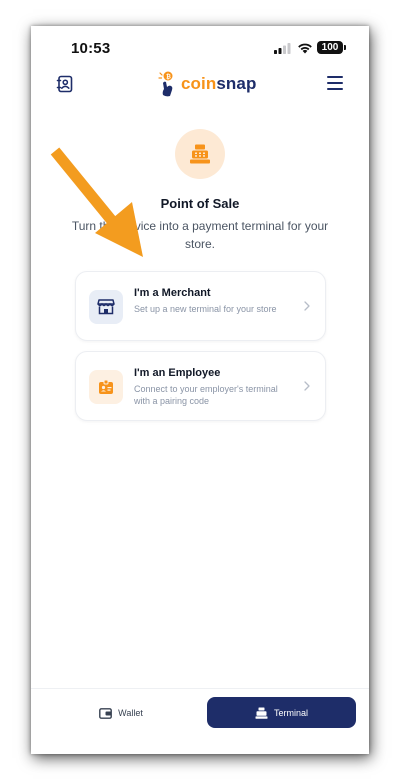  I want to click on storefront-badge, so click(106, 307).